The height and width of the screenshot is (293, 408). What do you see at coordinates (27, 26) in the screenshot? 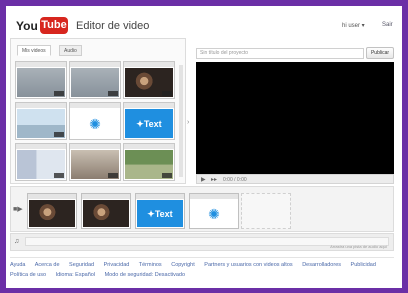
I see `logo-you-text: You` at bounding box center [27, 26].